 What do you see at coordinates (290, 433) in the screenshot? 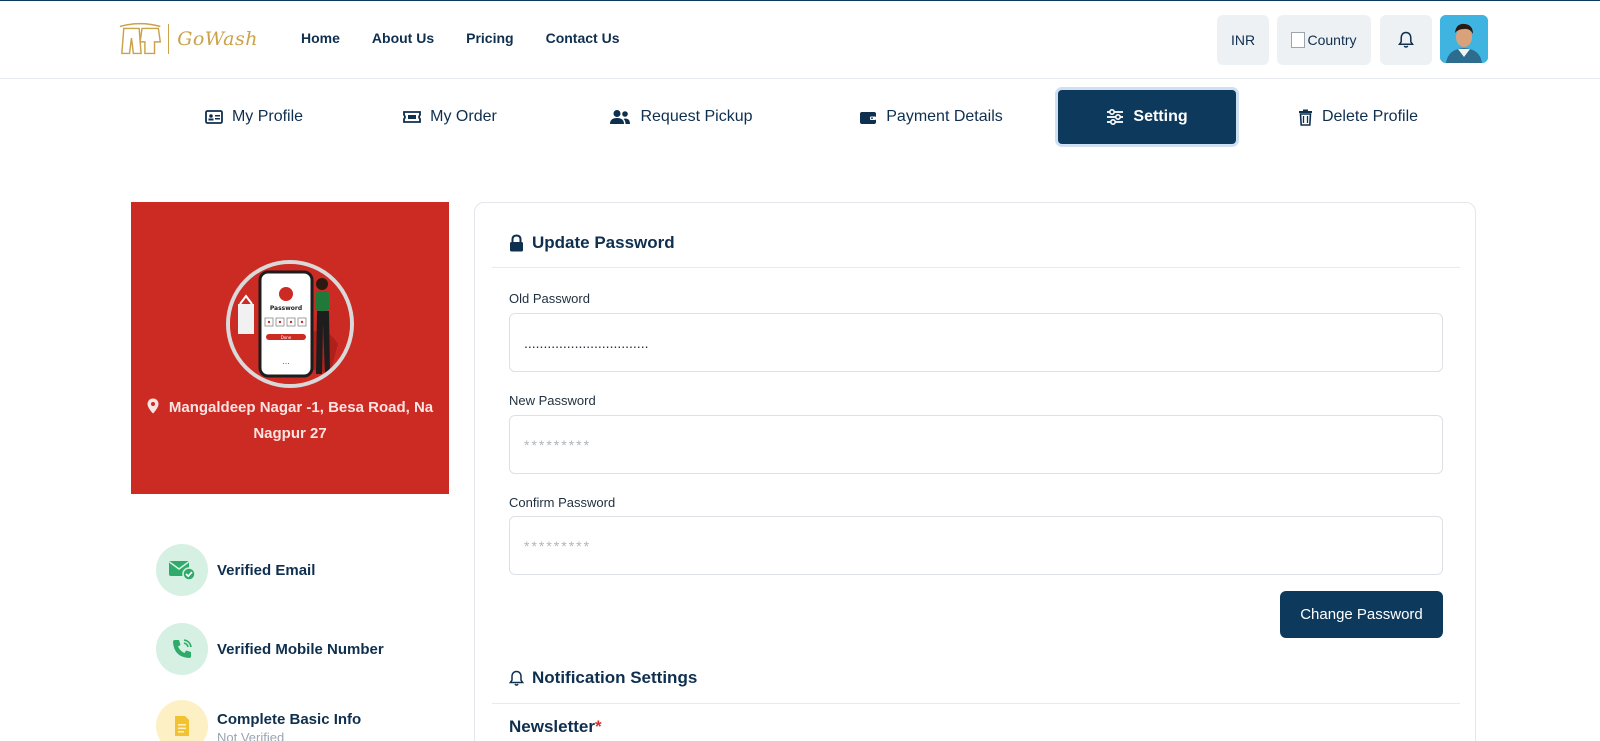
I see `address-line-2: Nagpur 27` at bounding box center [290, 433].